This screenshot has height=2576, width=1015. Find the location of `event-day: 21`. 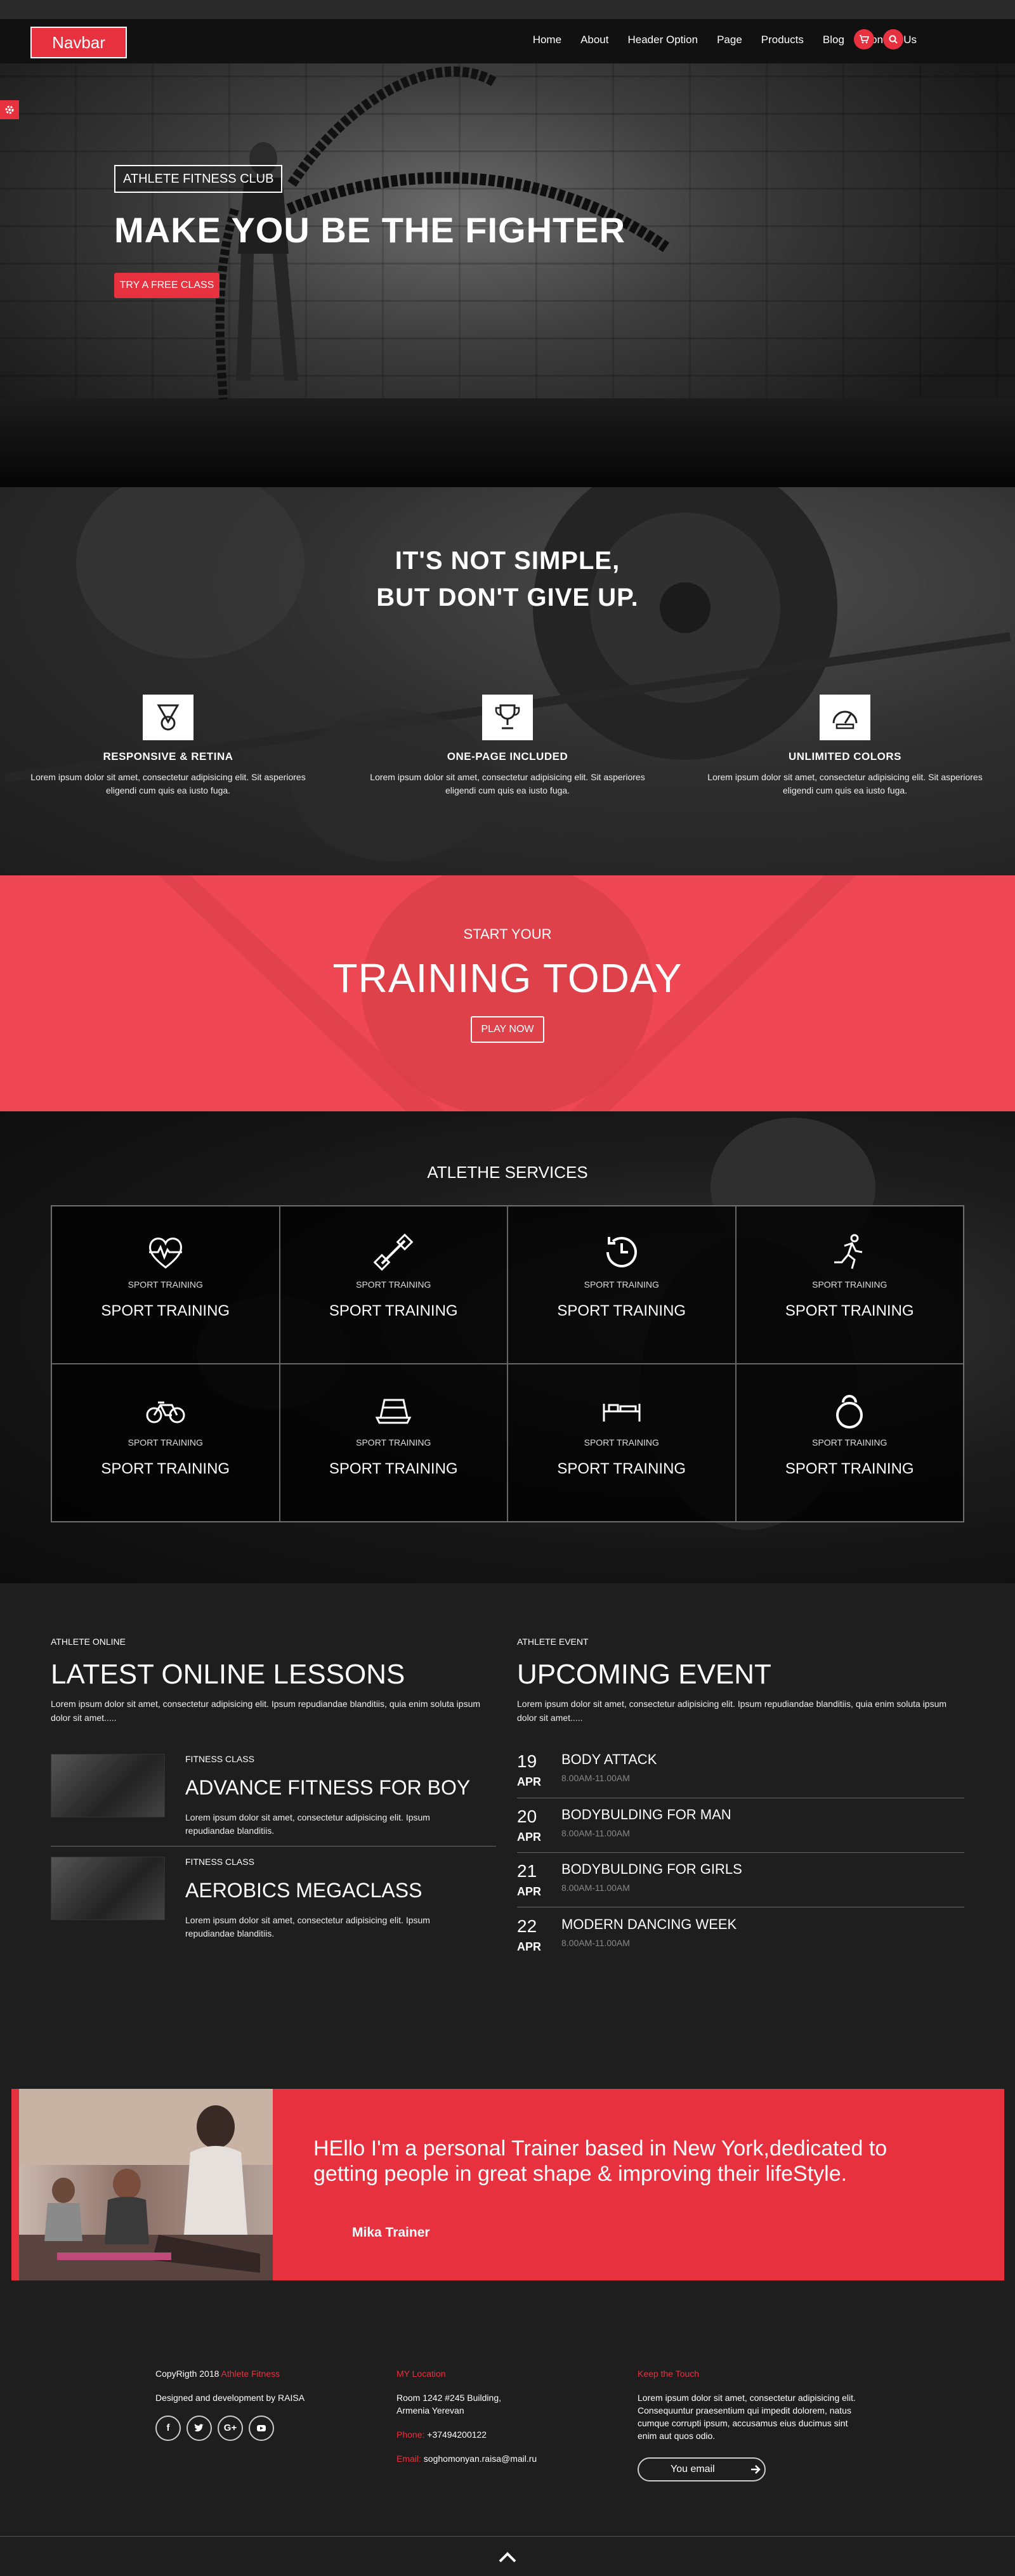

event-day: 21 is located at coordinates (527, 1871).